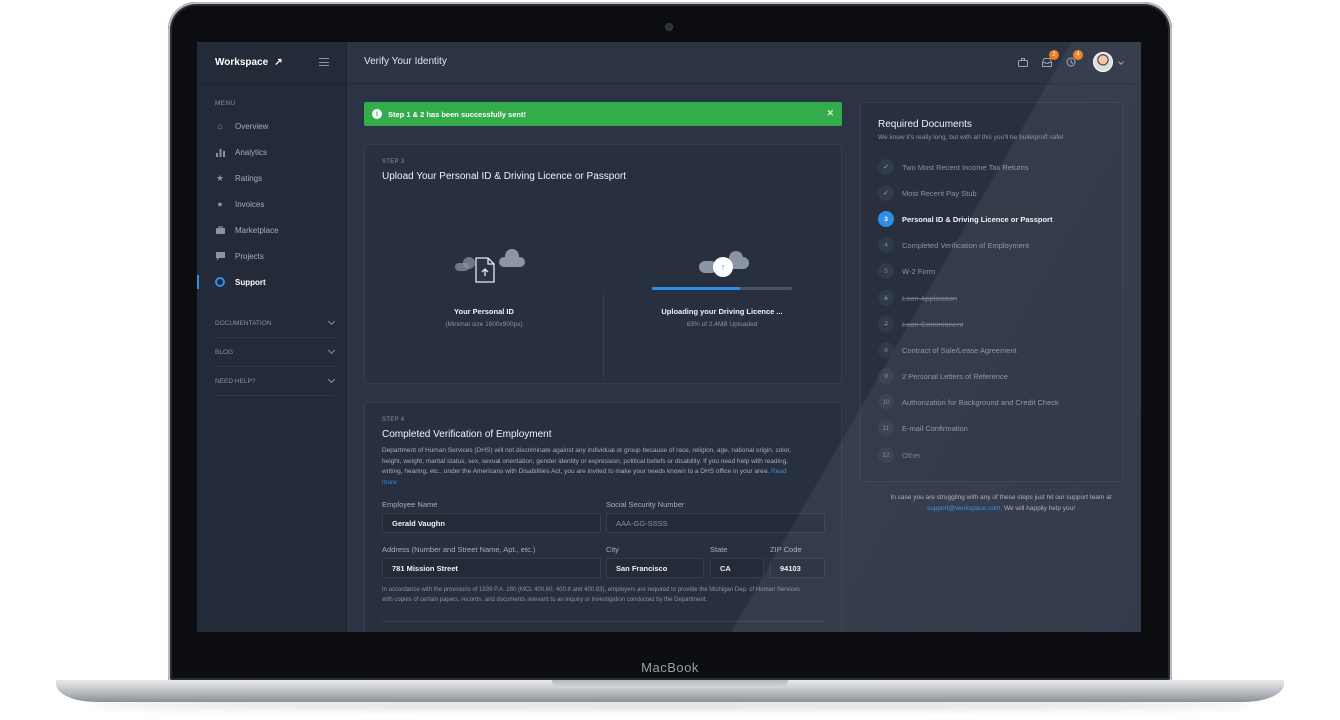  I want to click on sidebar-group-label: DOCUMENTATION, so click(243, 323).